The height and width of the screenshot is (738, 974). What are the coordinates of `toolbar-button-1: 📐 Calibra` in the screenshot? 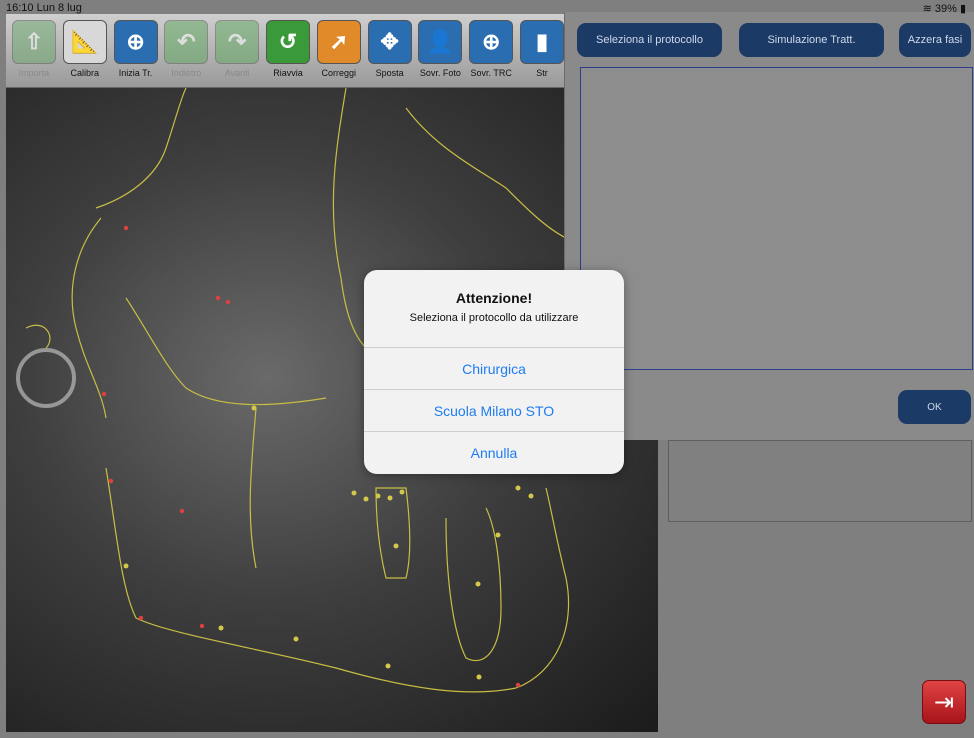 It's located at (85, 50).